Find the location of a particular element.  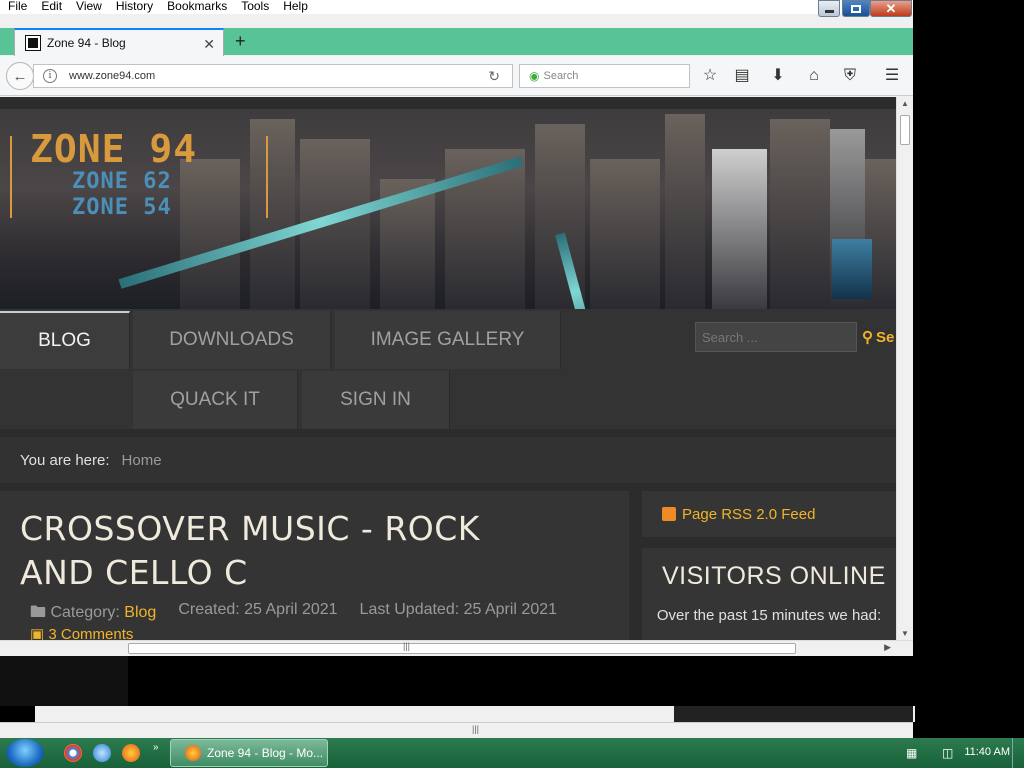

breadcrumb-home-link: Home is located at coordinates (142, 460).